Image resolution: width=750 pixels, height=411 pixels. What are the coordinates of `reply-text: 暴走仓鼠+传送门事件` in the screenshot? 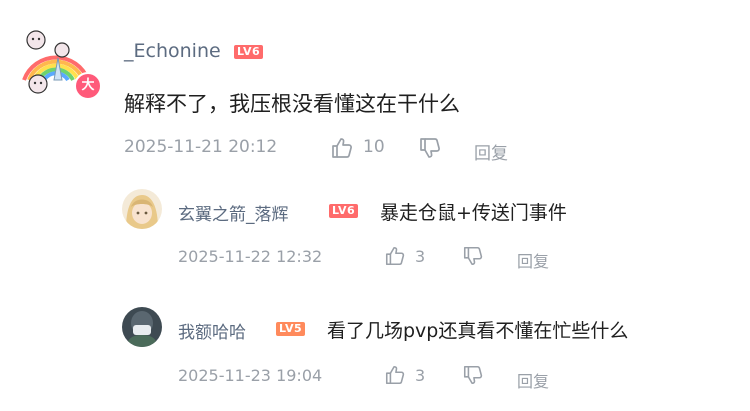 It's located at (473, 213).